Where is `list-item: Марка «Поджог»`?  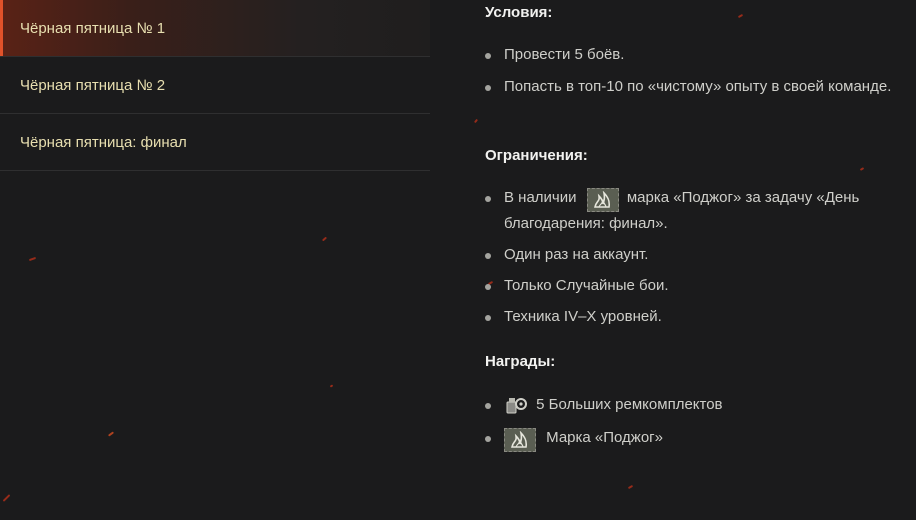 list-item: Марка «Поджог» is located at coordinates (695, 439).